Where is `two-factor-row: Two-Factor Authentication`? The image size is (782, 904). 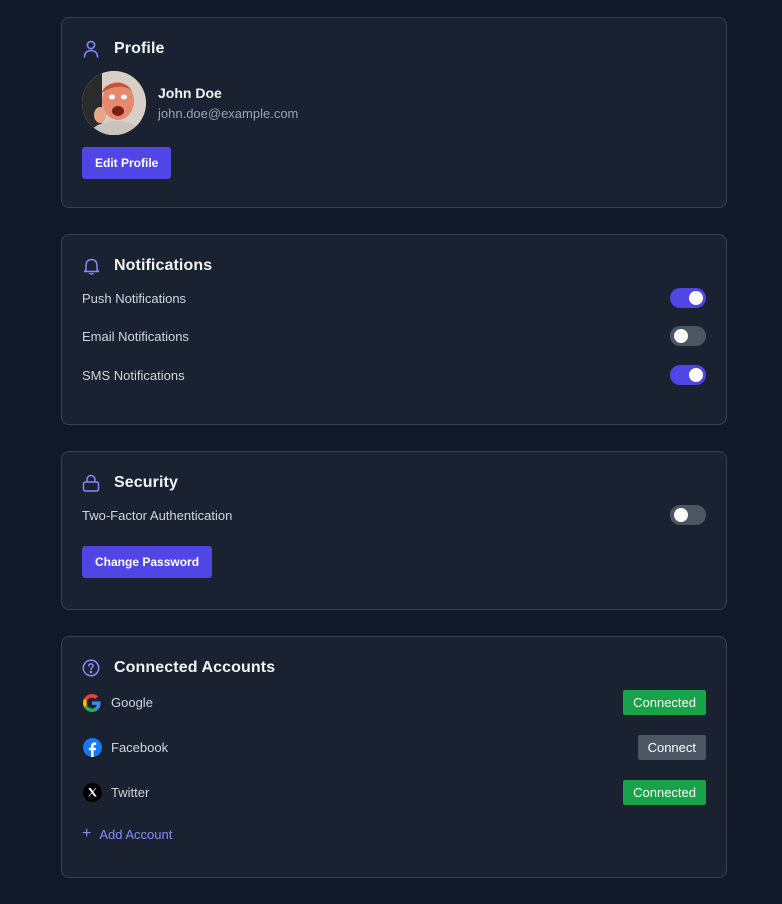 two-factor-row: Two-Factor Authentication is located at coordinates (394, 515).